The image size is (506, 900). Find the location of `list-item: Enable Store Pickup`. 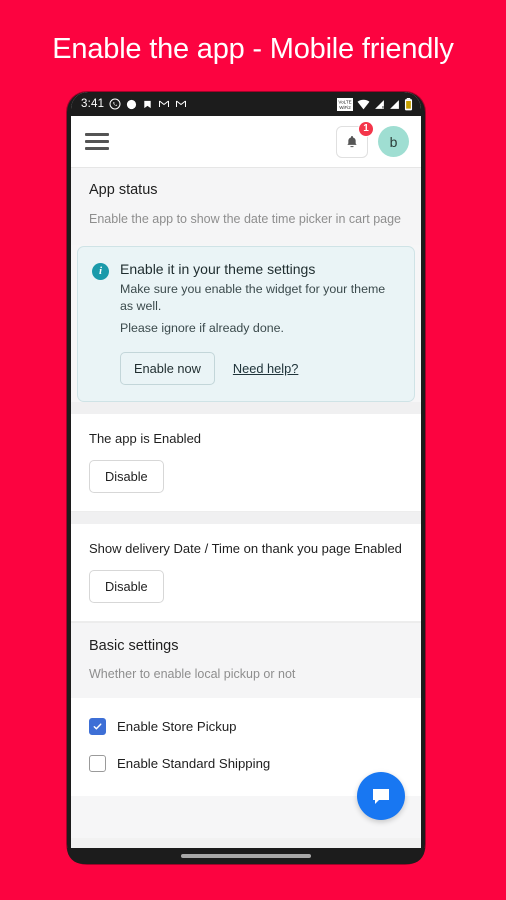

list-item: Enable Store Pickup is located at coordinates (246, 730).